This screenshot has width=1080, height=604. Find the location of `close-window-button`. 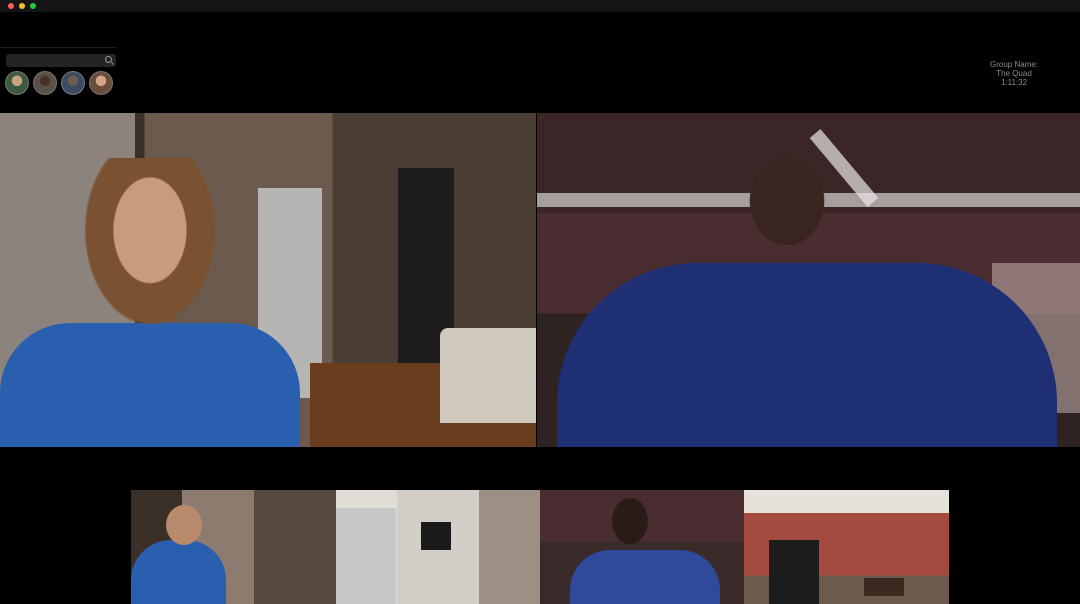

close-window-button is located at coordinates (11, 6).